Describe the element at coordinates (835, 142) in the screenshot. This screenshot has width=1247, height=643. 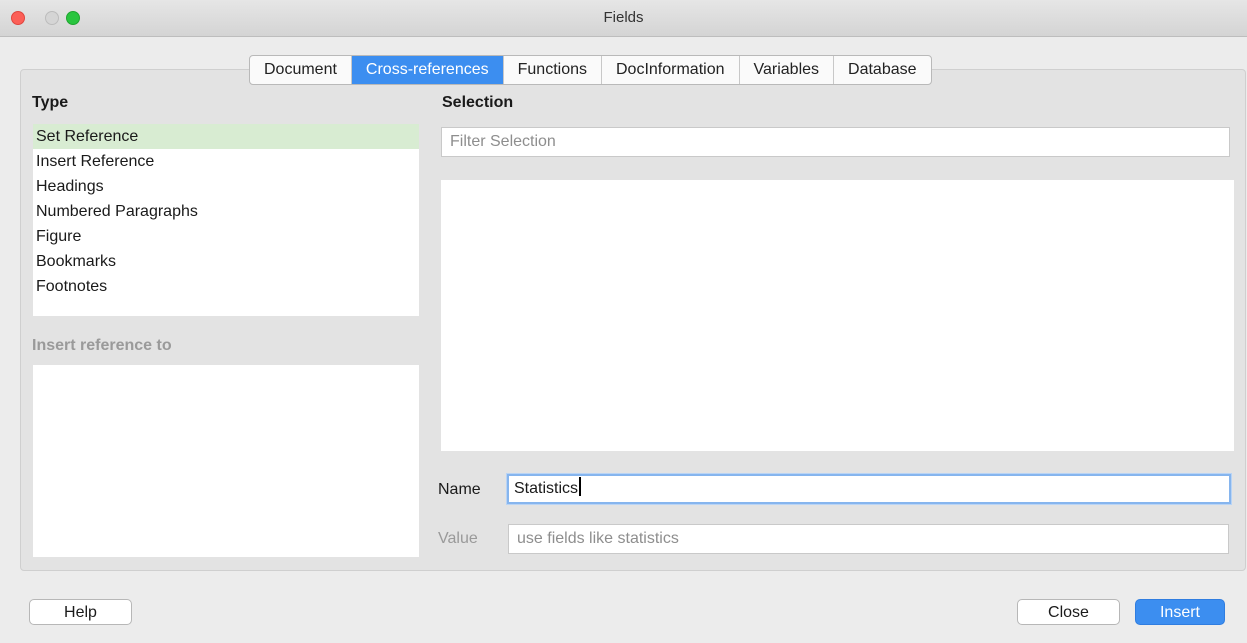
I see `filter-selection-input: Filter Selection` at that location.